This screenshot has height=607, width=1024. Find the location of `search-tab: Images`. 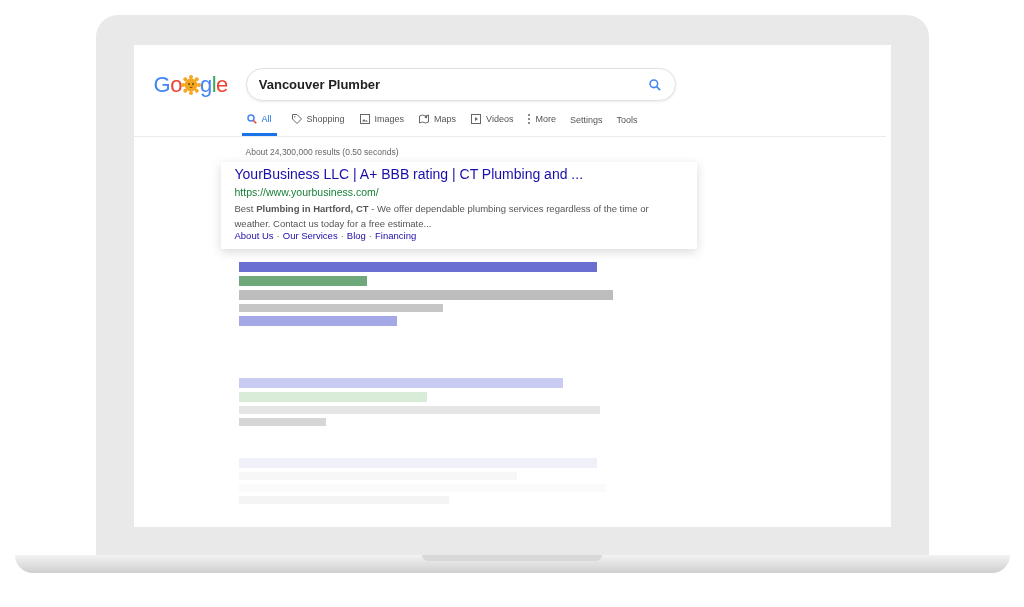

search-tab: Images is located at coordinates (381, 124).